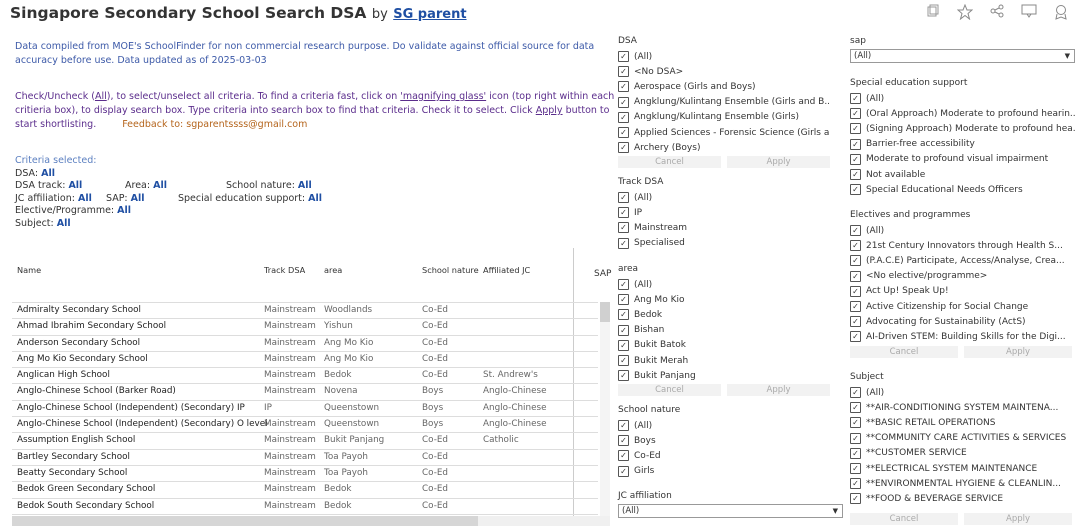 The width and height of the screenshot is (1080, 531). Describe the element at coordinates (730, 511) in the screenshot. I see `jc-dropdown: (All) ▼` at that location.